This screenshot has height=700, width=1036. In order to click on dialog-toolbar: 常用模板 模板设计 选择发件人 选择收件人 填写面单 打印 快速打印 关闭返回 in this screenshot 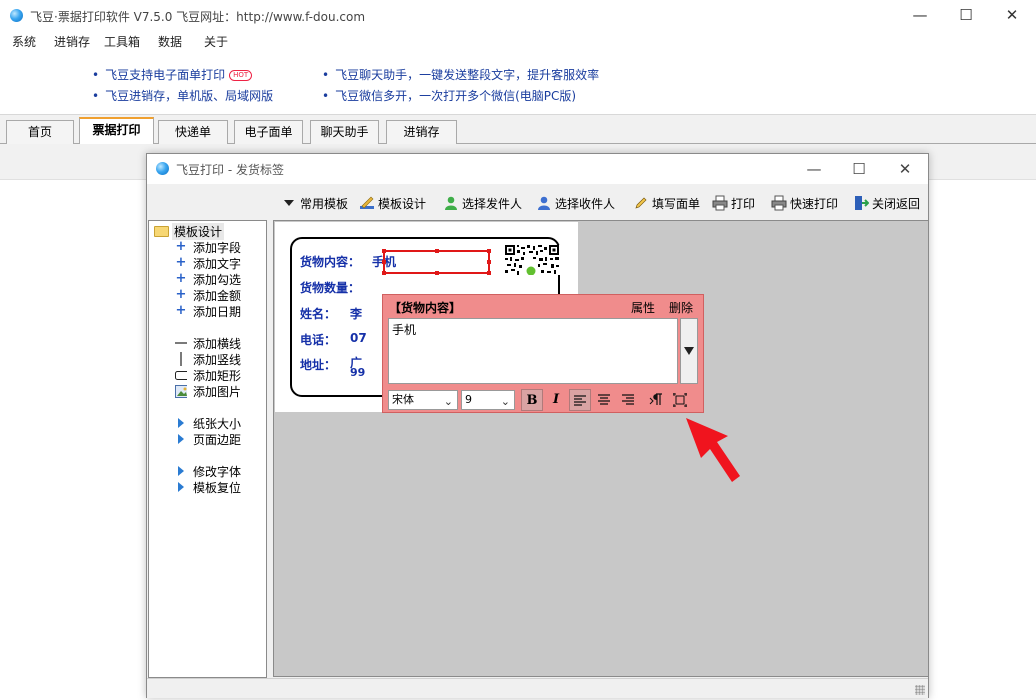, I will do `click(537, 203)`.